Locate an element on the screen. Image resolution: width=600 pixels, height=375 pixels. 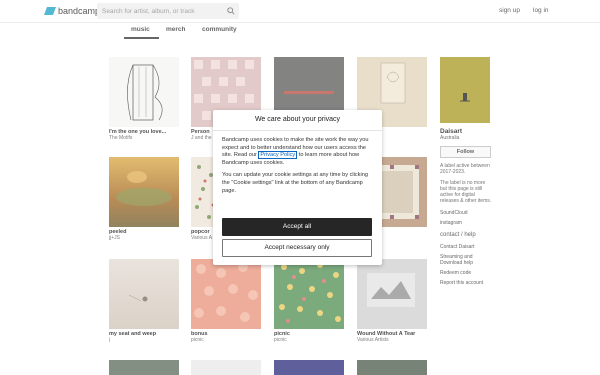
accept-all-button: Accept all is located at coordinates (297, 227).